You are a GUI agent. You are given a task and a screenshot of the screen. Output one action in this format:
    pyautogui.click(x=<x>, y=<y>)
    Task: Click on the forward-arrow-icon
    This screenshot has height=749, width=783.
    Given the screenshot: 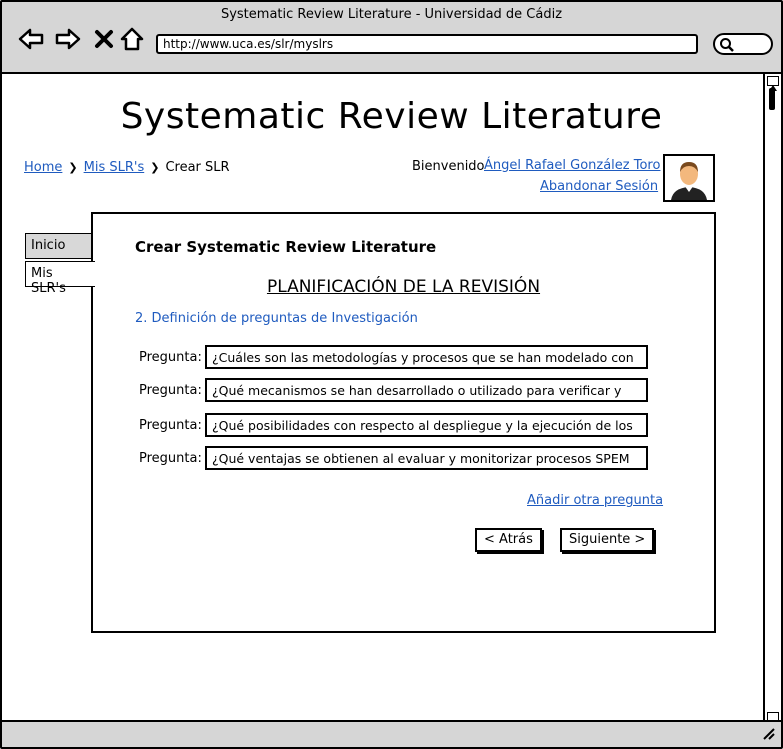 What is the action you would take?
    pyautogui.click(x=68, y=39)
    